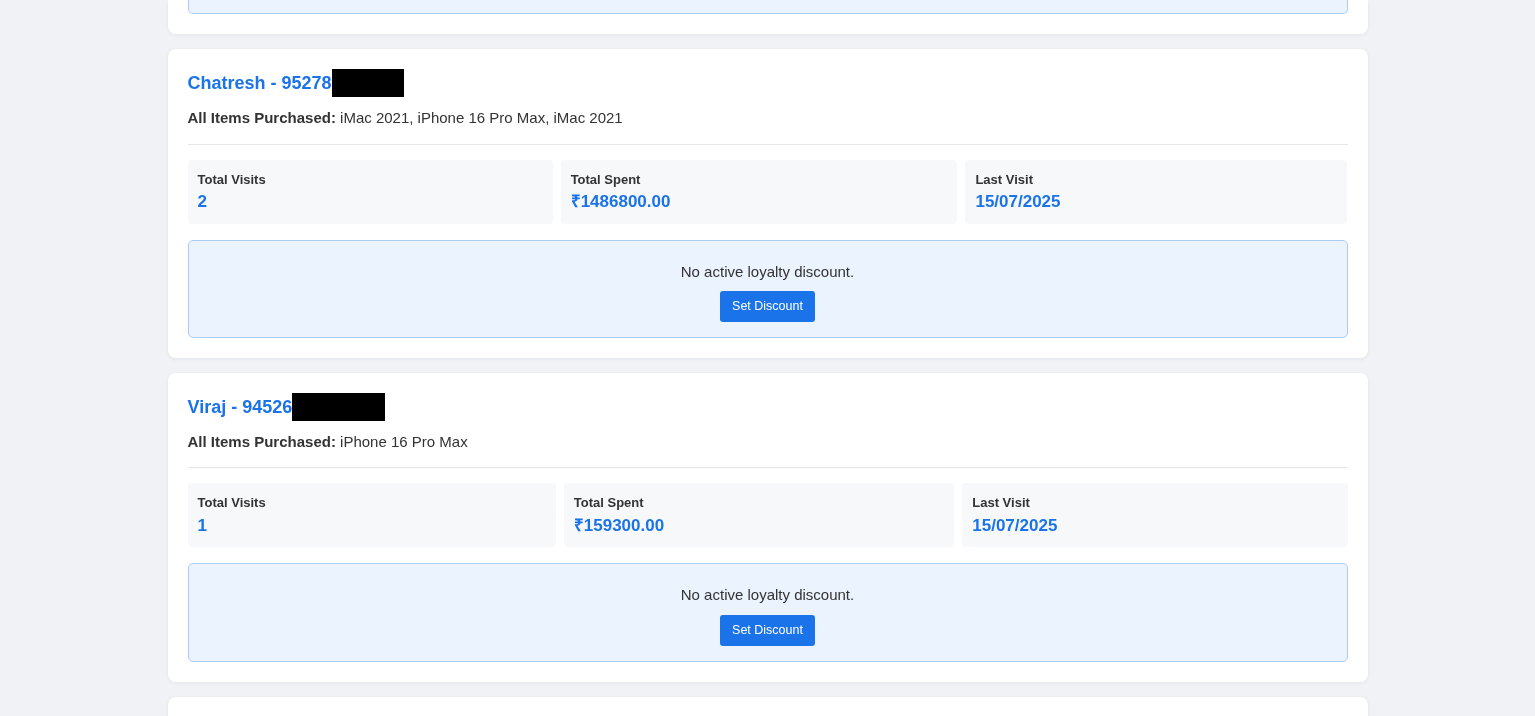 The height and width of the screenshot is (716, 1535). Describe the element at coordinates (202, 525) in the screenshot. I see `stat-value: 1` at that location.